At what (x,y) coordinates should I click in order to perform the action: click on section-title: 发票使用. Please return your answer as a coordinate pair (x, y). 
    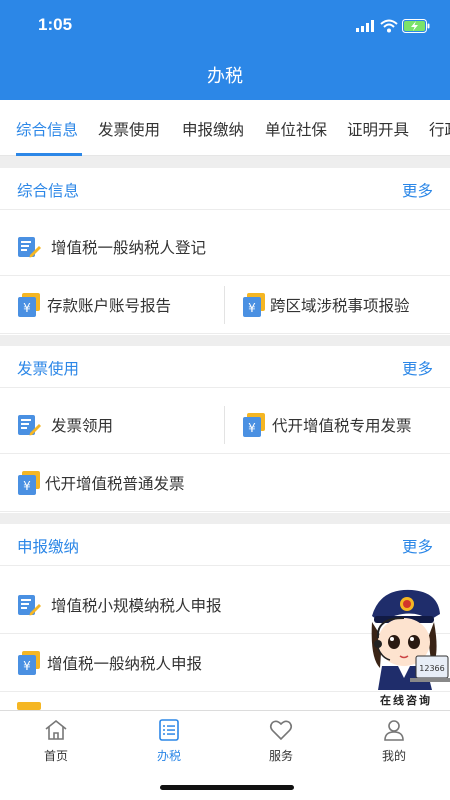
    Looking at the image, I should click on (48, 369).